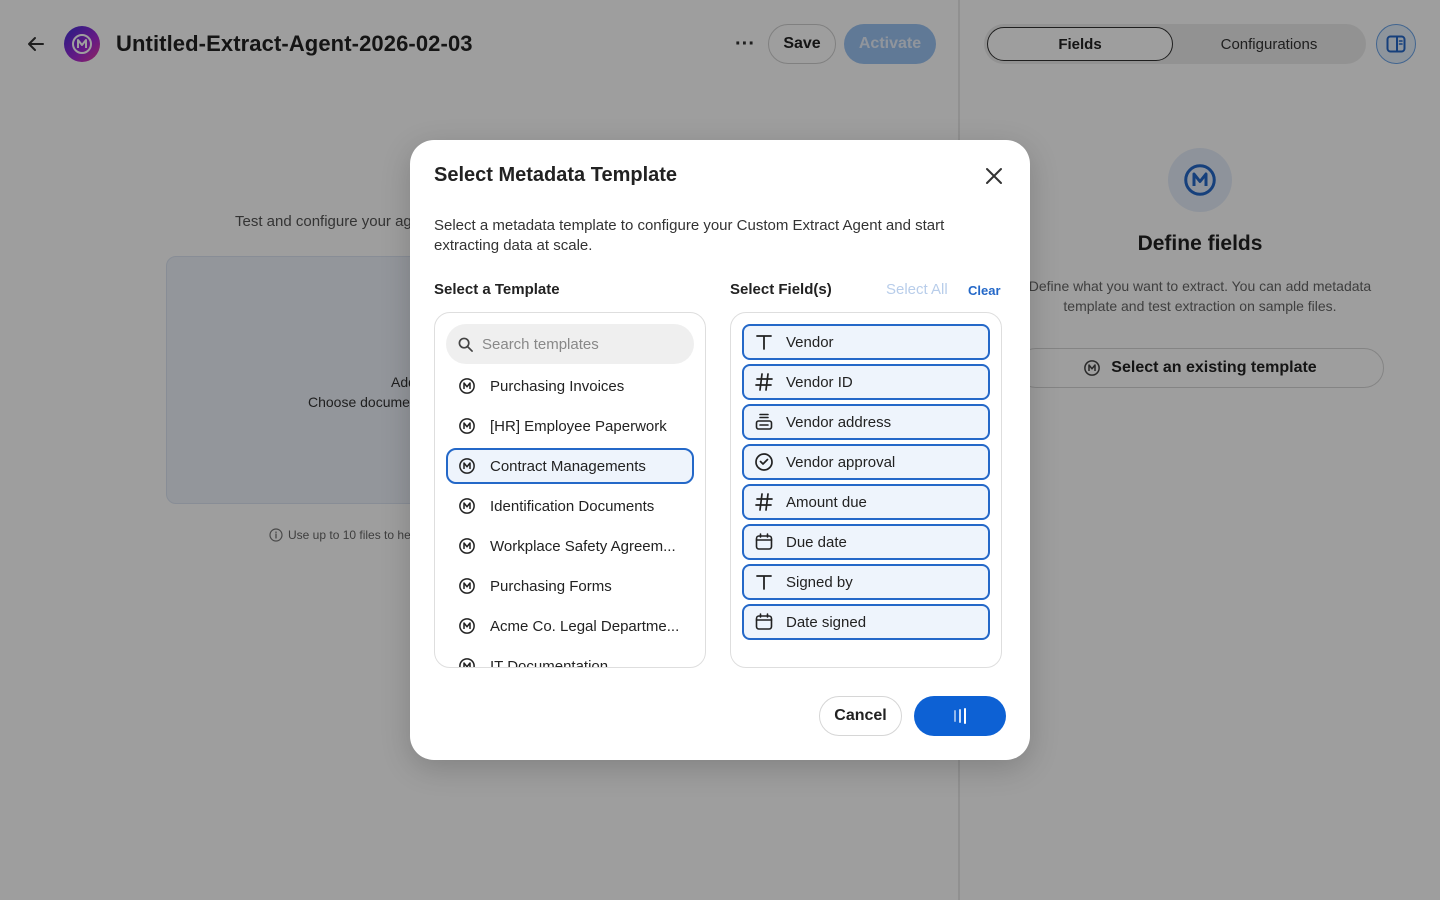 This screenshot has height=900, width=1440. Describe the element at coordinates (781, 289) in the screenshot. I see `select-fields-label: Select Field(s)` at that location.